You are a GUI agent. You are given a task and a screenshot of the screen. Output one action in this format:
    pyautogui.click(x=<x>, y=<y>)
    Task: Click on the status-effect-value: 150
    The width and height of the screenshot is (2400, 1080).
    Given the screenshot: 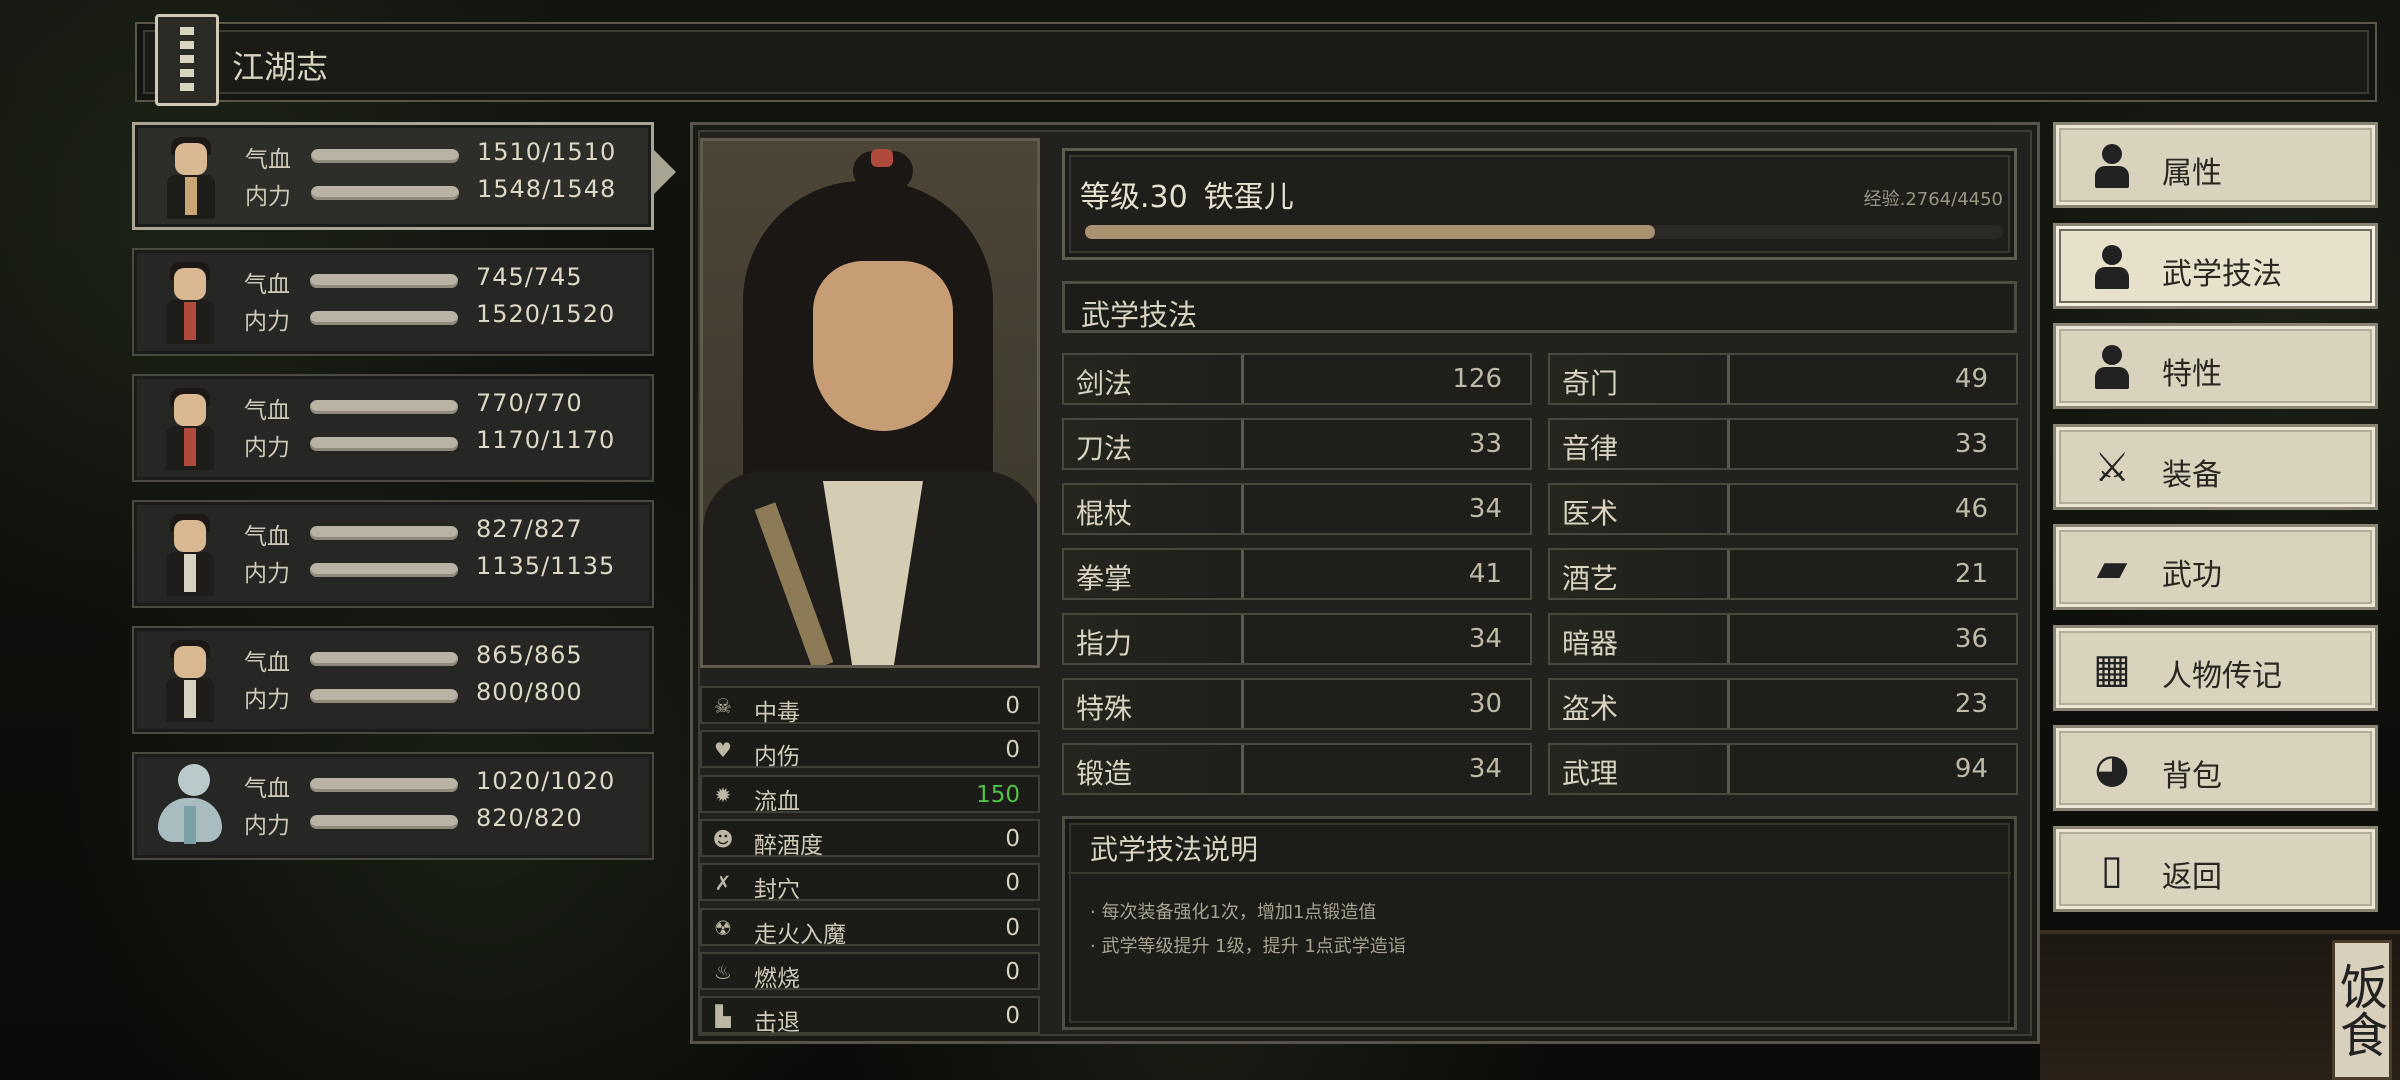 What is the action you would take?
    pyautogui.click(x=998, y=794)
    